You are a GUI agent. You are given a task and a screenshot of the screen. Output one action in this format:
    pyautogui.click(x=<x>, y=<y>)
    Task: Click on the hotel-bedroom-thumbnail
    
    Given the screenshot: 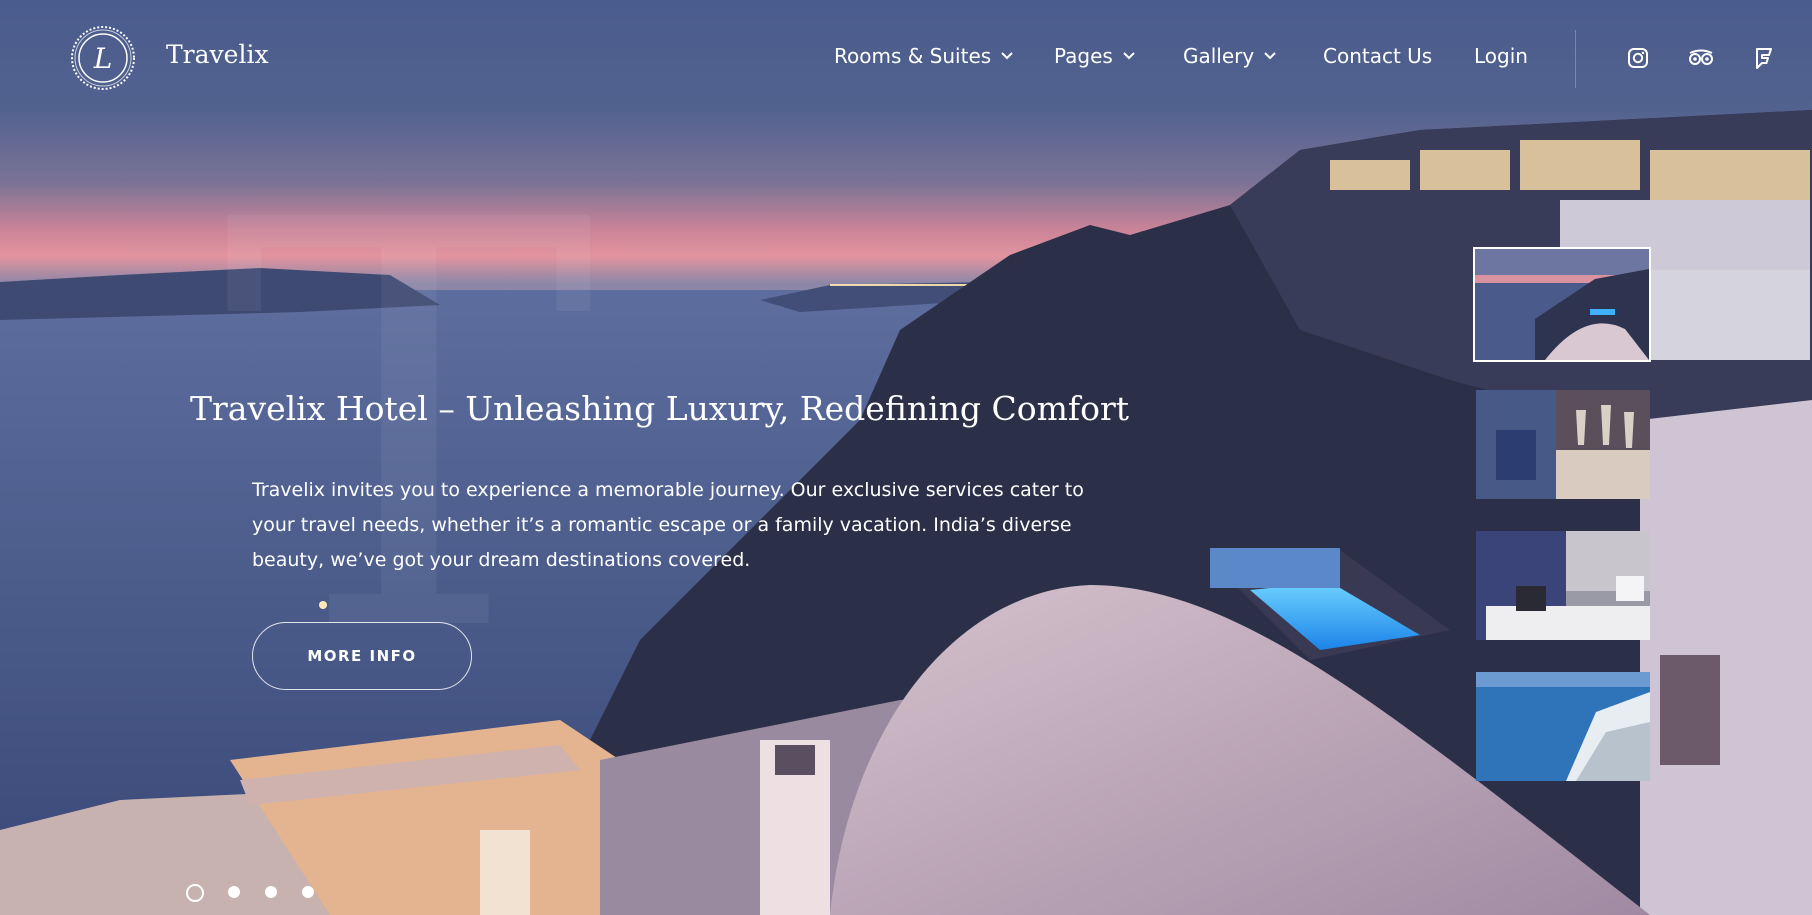 What is the action you would take?
    pyautogui.click(x=1563, y=585)
    